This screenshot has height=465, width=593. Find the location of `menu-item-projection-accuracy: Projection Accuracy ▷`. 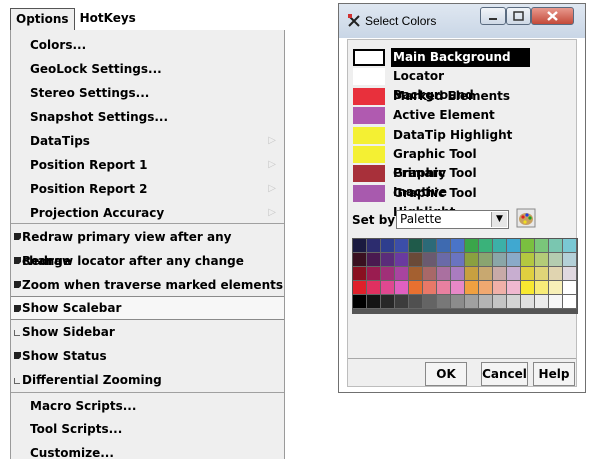

menu-item-projection-accuracy: Projection Accuracy ▷ is located at coordinates (147, 213).